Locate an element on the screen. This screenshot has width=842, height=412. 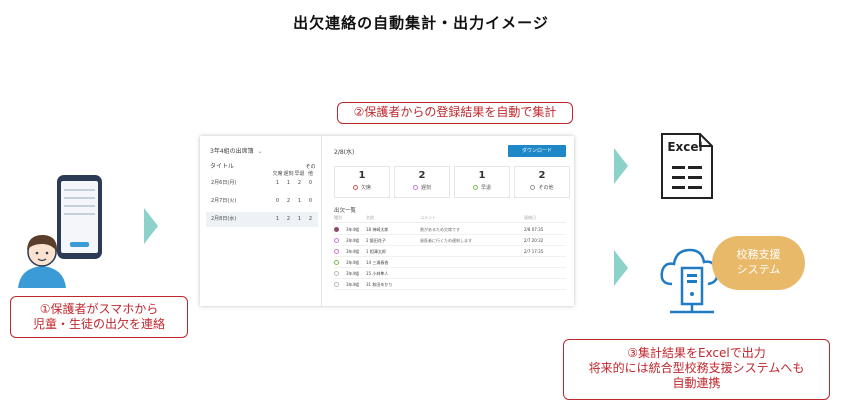
callout-excel-line-3: 自動連携 is located at coordinates (696, 383).